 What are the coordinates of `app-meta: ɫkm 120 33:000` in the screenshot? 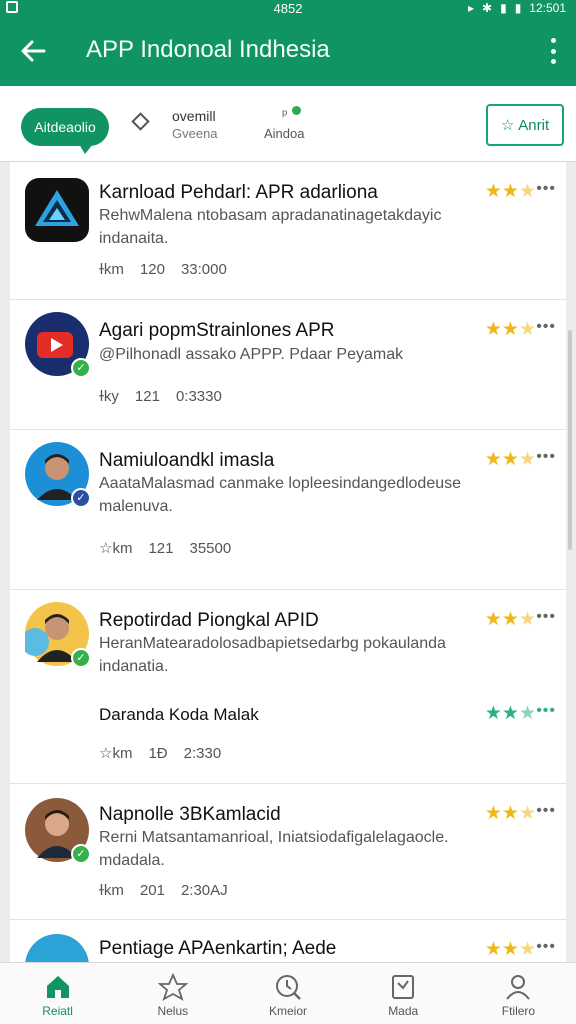 It's located at (163, 269).